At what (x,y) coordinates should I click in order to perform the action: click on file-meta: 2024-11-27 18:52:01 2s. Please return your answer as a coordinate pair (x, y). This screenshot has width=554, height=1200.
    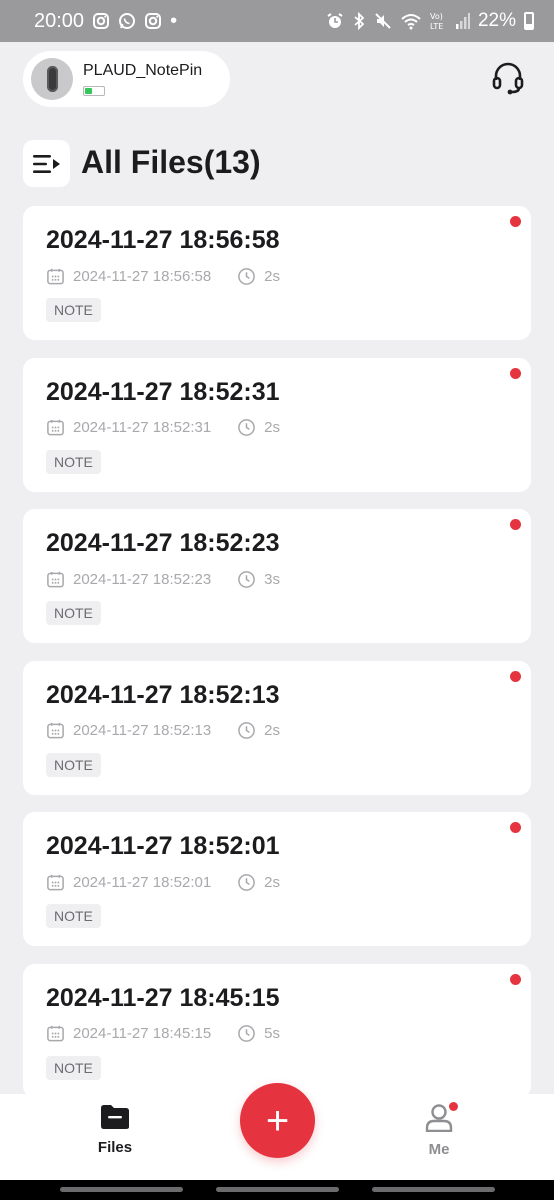
    Looking at the image, I should click on (277, 882).